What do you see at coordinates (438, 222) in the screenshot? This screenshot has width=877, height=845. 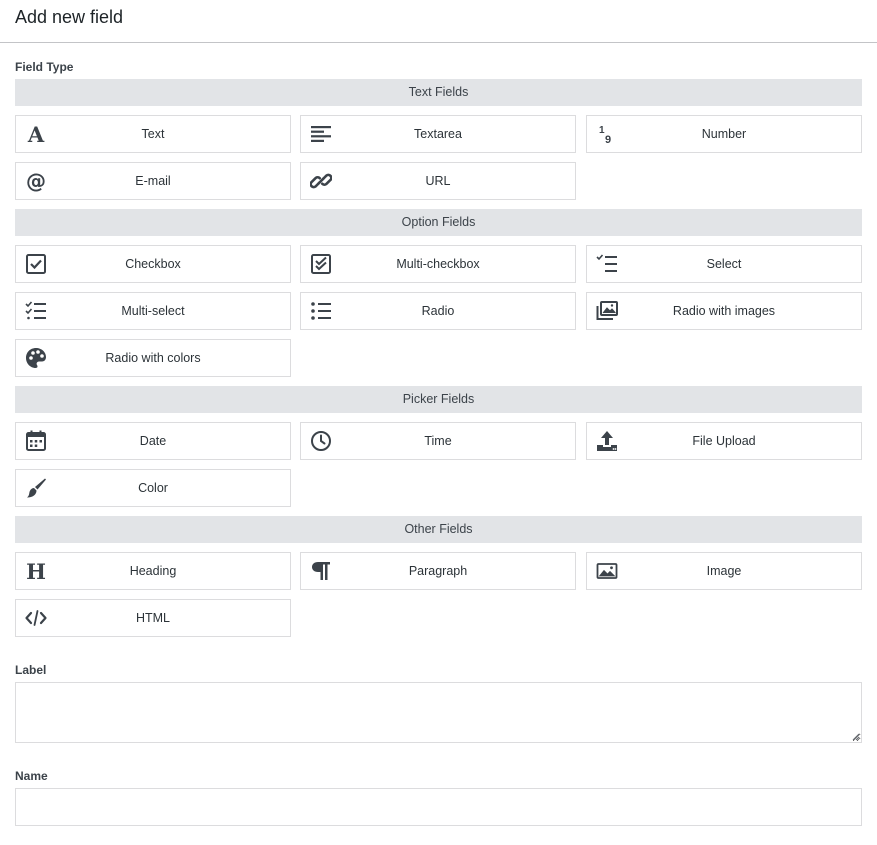 I see `group-header-option-fields: Option Fields` at bounding box center [438, 222].